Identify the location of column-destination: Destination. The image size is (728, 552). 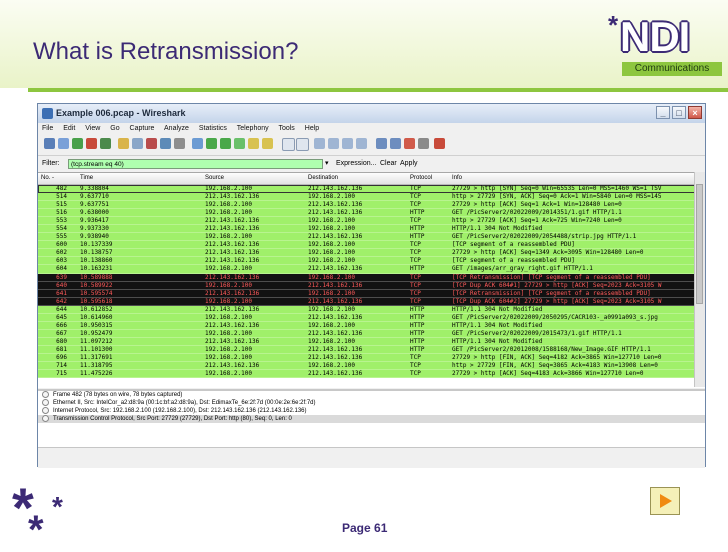
(323, 178).